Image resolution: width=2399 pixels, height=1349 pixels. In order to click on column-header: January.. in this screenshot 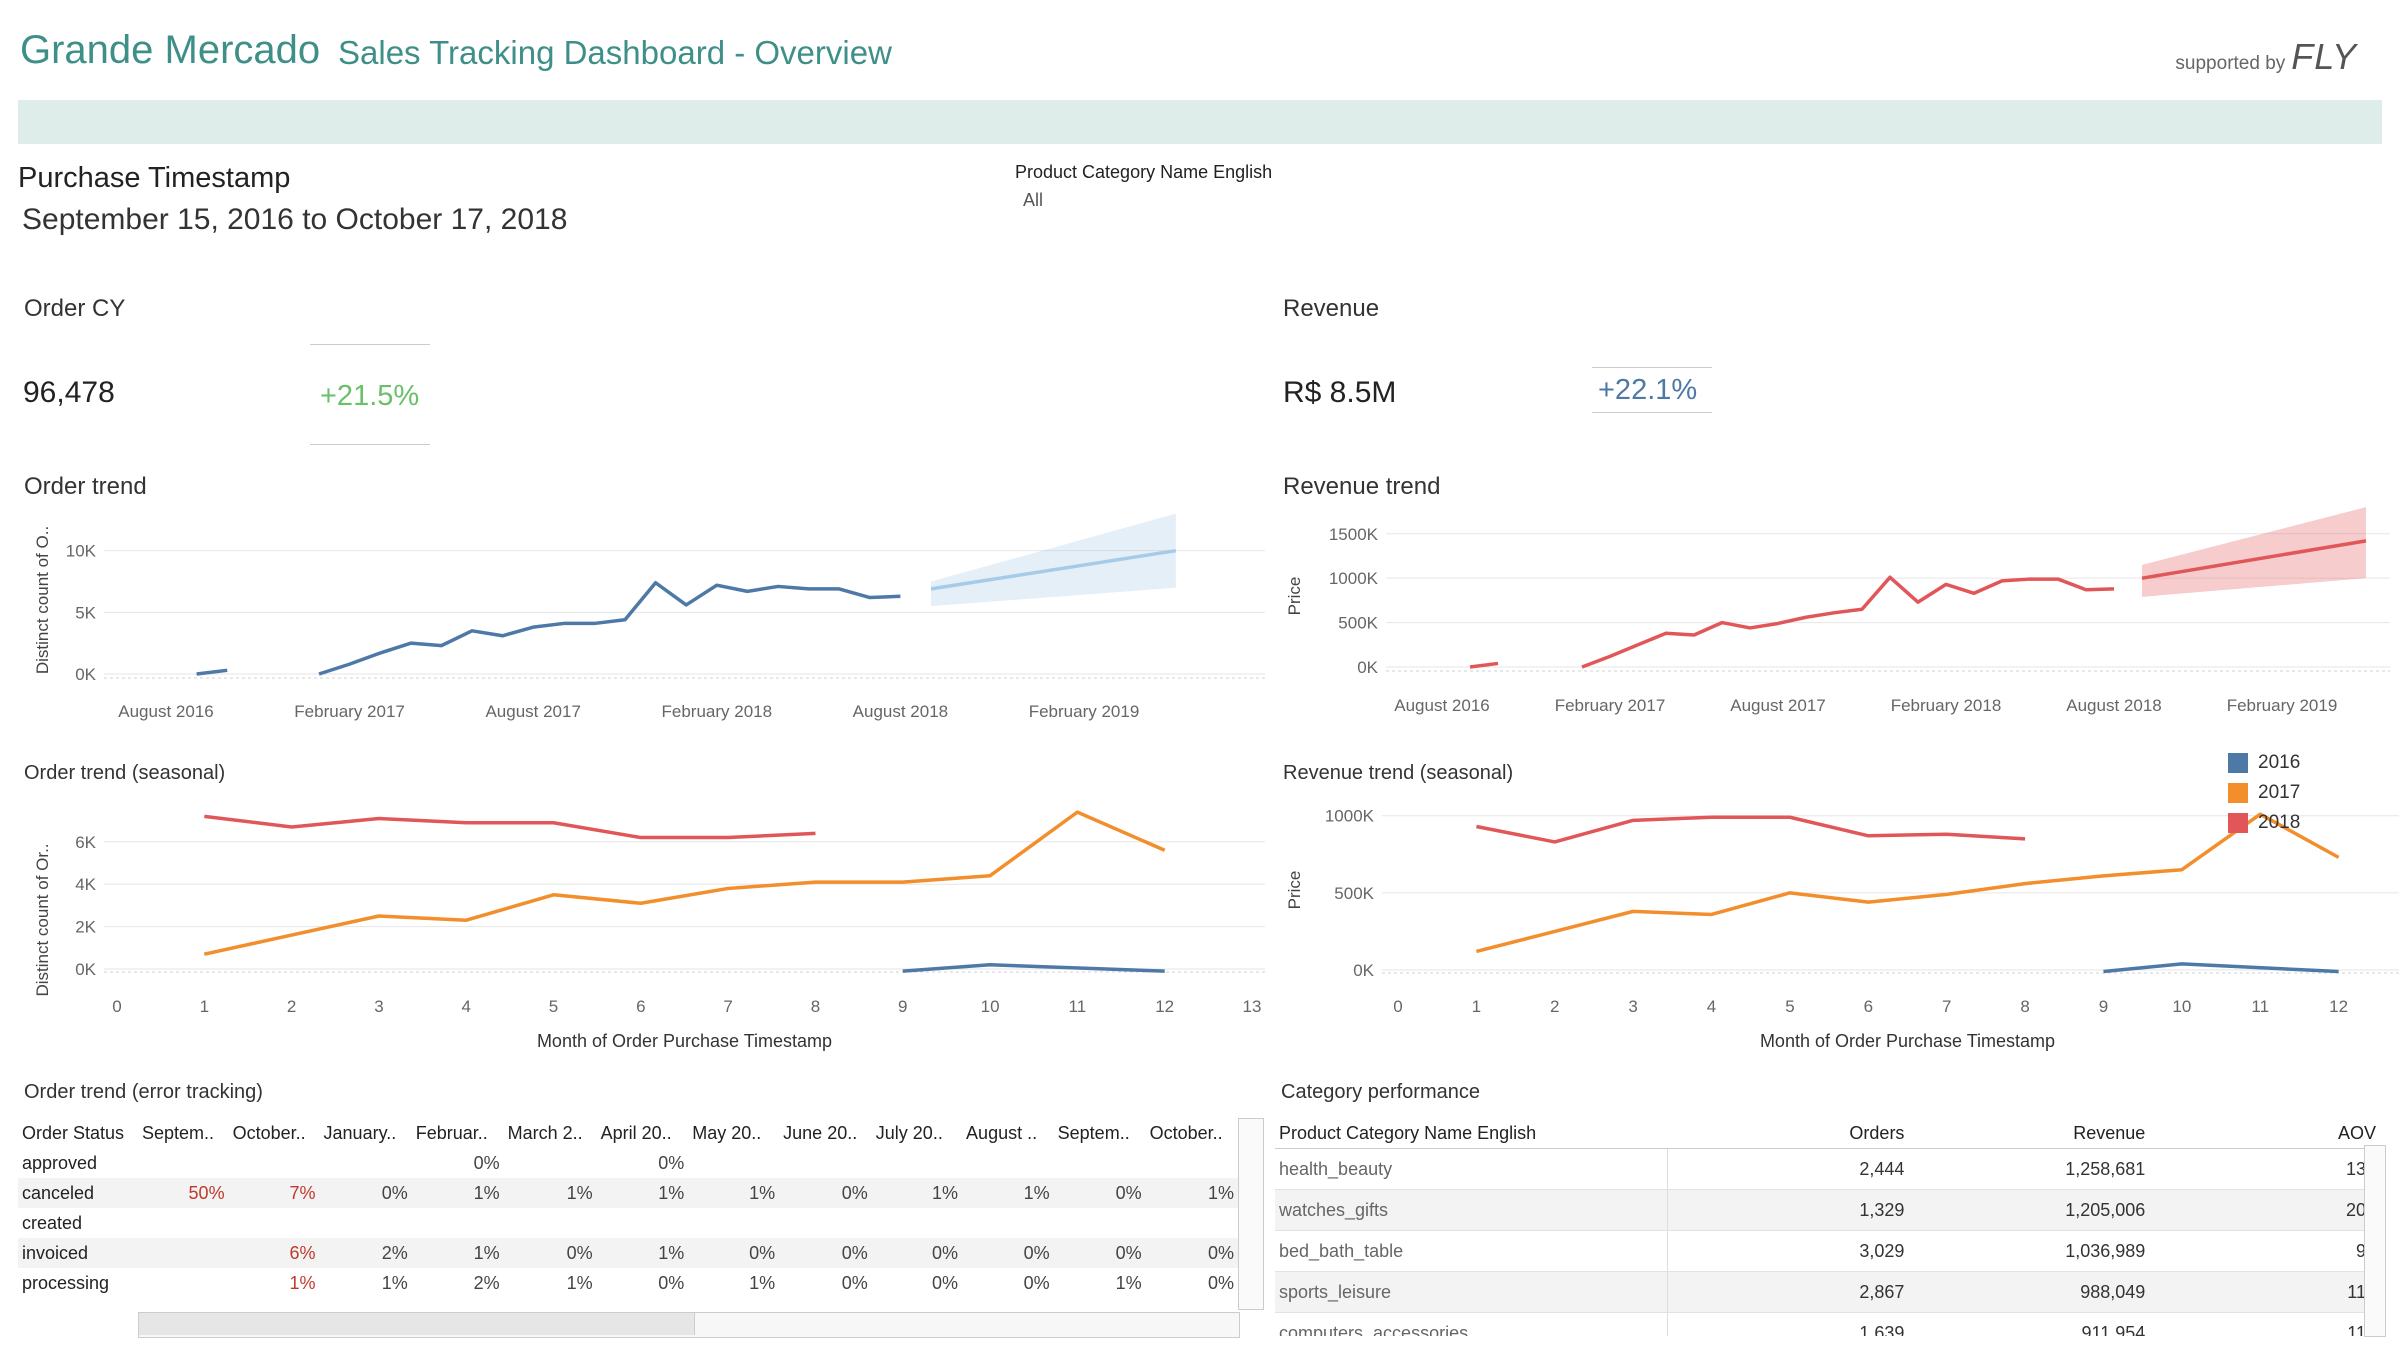, I will do `click(366, 1133)`.